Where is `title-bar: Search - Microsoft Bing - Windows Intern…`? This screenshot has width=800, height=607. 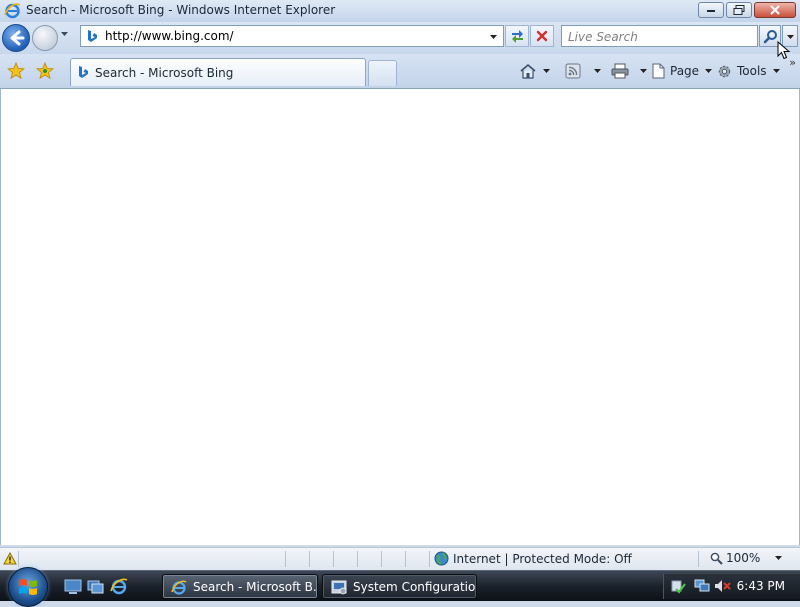 title-bar: Search - Microsoft Bing - Windows Intern… is located at coordinates (400, 11).